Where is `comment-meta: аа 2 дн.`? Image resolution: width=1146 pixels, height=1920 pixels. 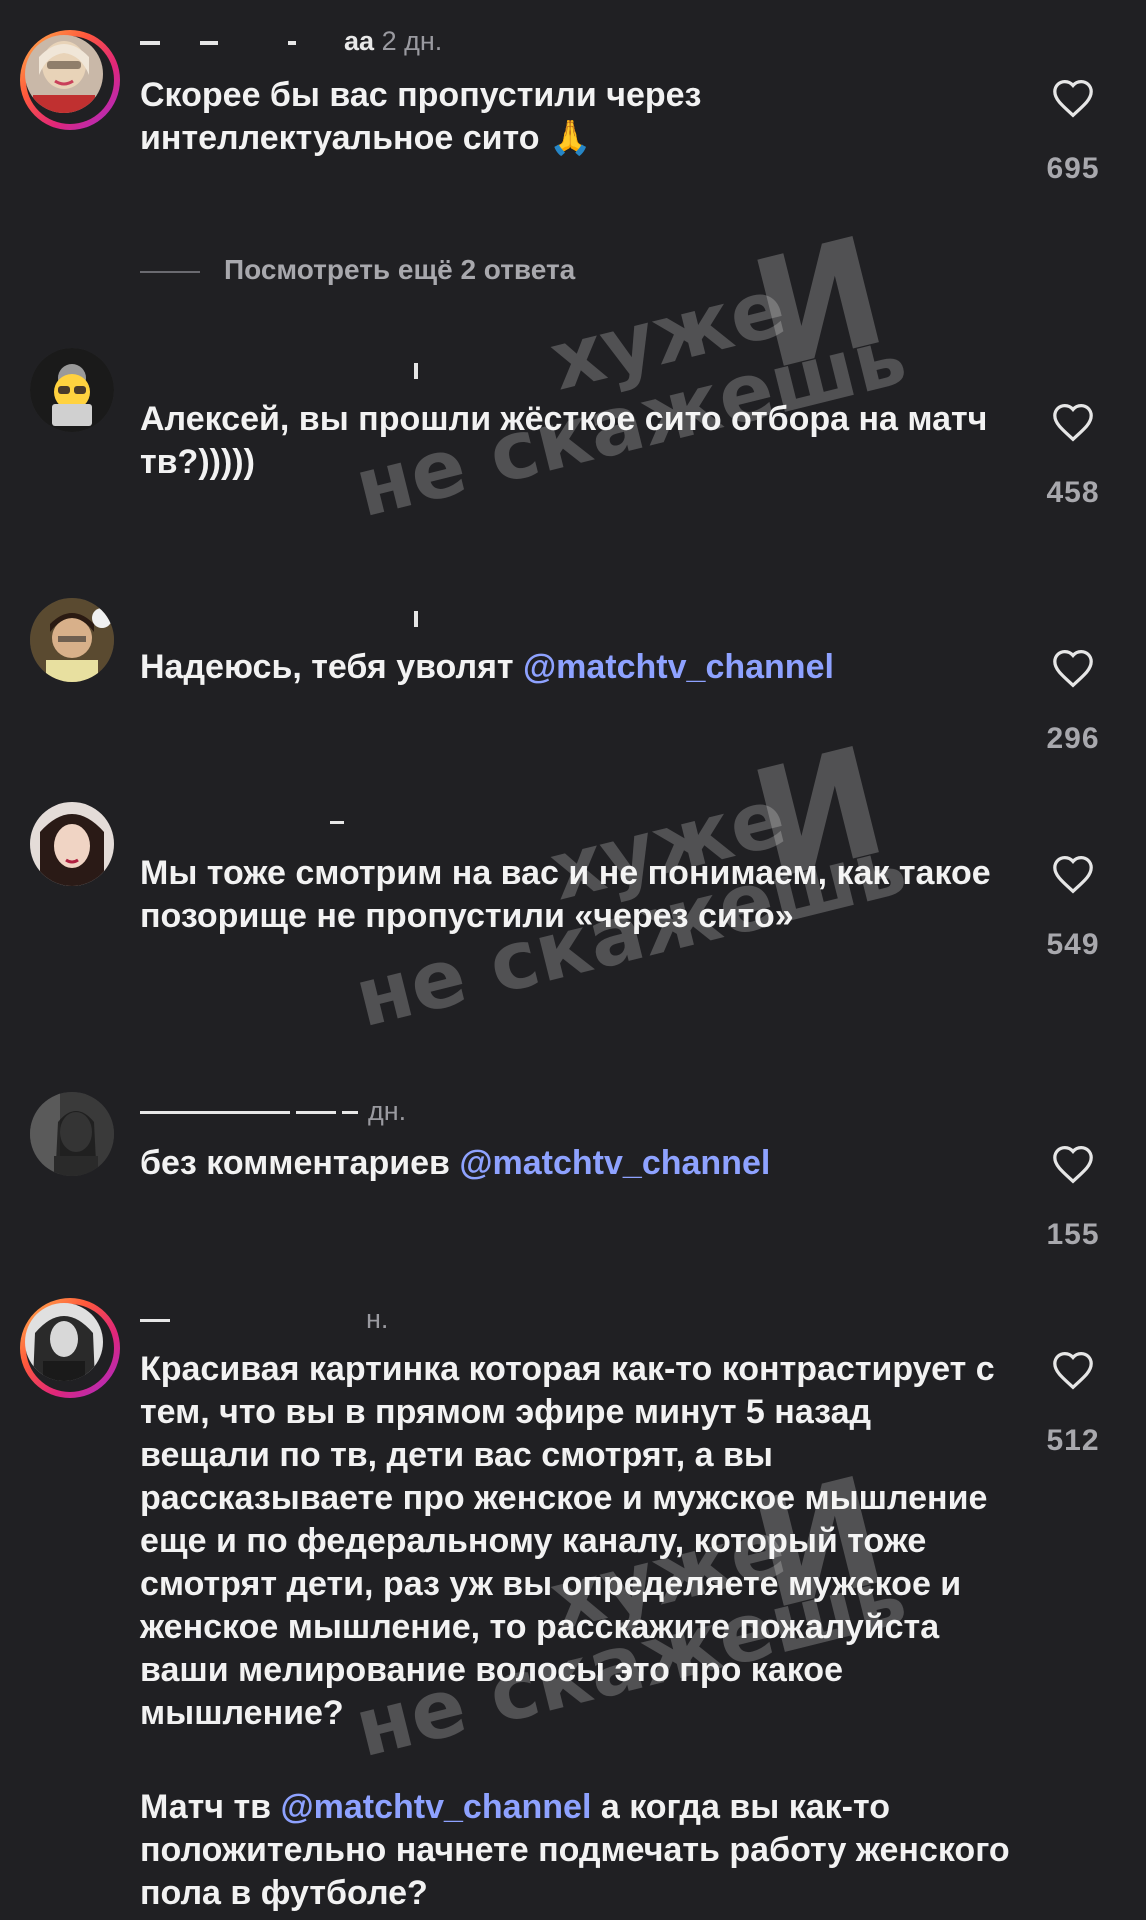 comment-meta: аа 2 дн. is located at coordinates (291, 41).